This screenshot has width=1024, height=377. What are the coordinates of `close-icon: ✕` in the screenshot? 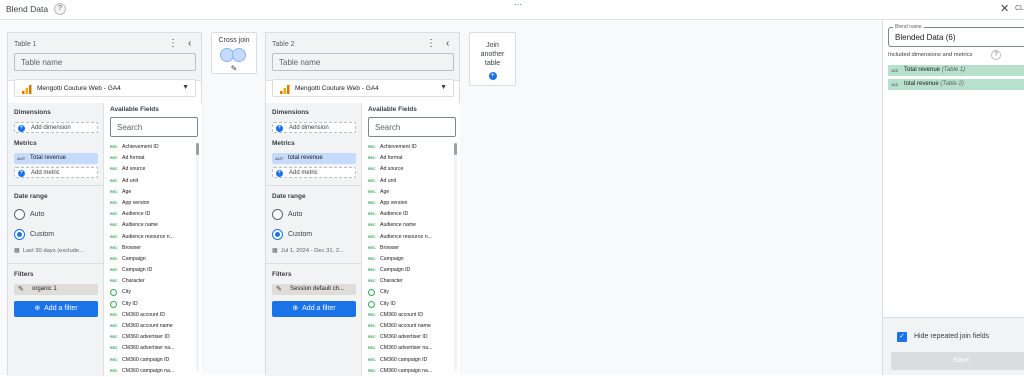 It's located at (1004, 8).